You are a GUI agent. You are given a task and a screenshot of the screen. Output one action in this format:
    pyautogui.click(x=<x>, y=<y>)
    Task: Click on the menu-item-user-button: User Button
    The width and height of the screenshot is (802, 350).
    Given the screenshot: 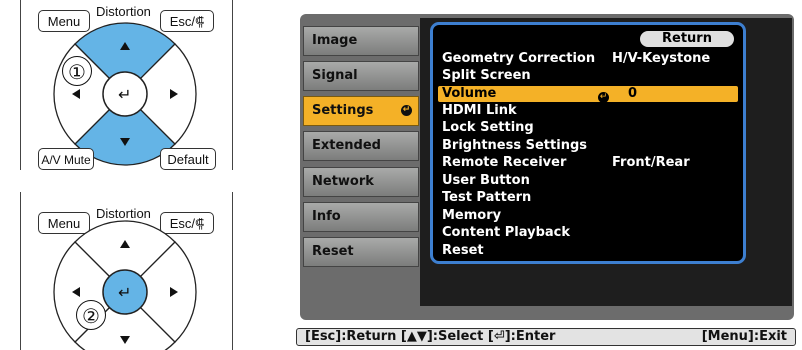 What is the action you would take?
    pyautogui.click(x=486, y=181)
    